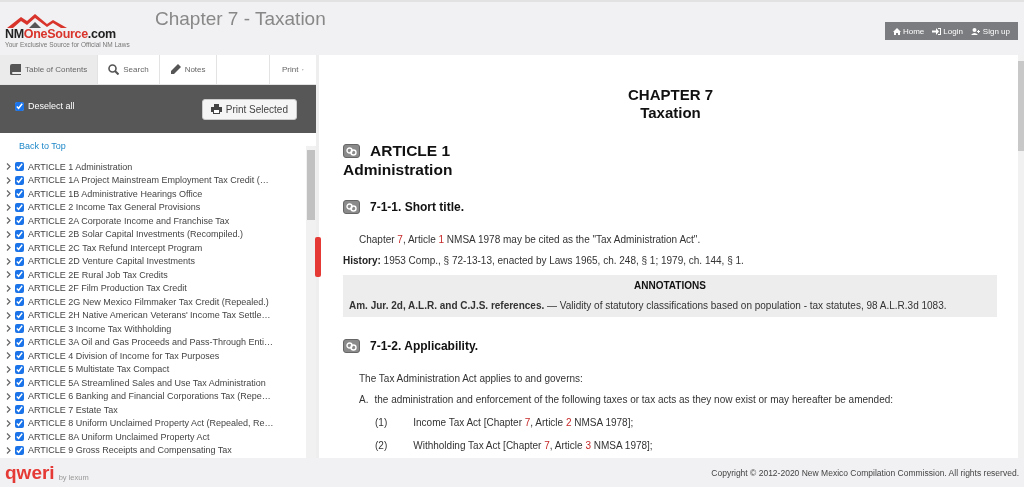 This screenshot has width=1024, height=487. Describe the element at coordinates (588, 445) in the screenshot. I see `reference-link: 3` at that location.